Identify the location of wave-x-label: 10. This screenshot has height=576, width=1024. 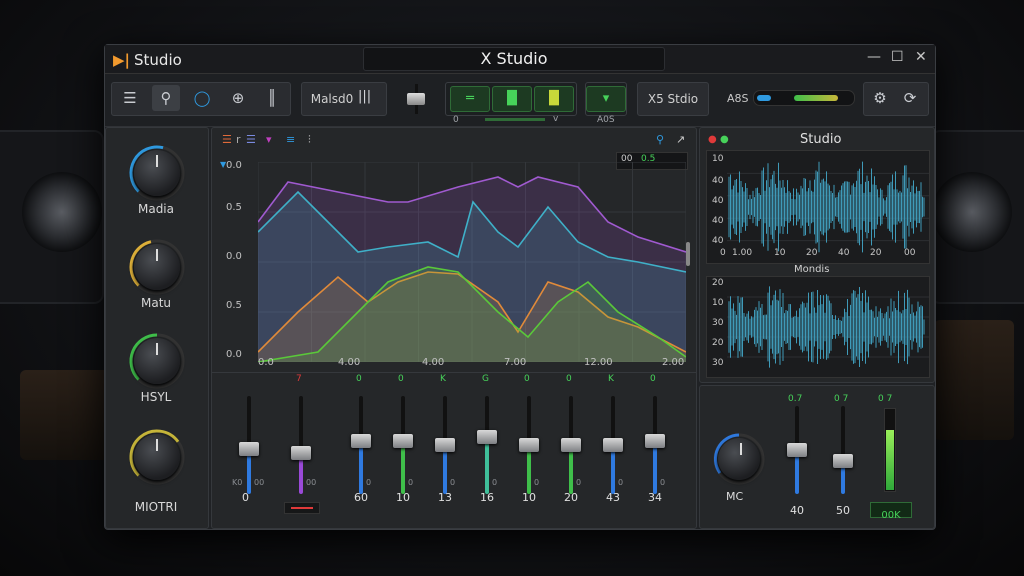
(780, 253).